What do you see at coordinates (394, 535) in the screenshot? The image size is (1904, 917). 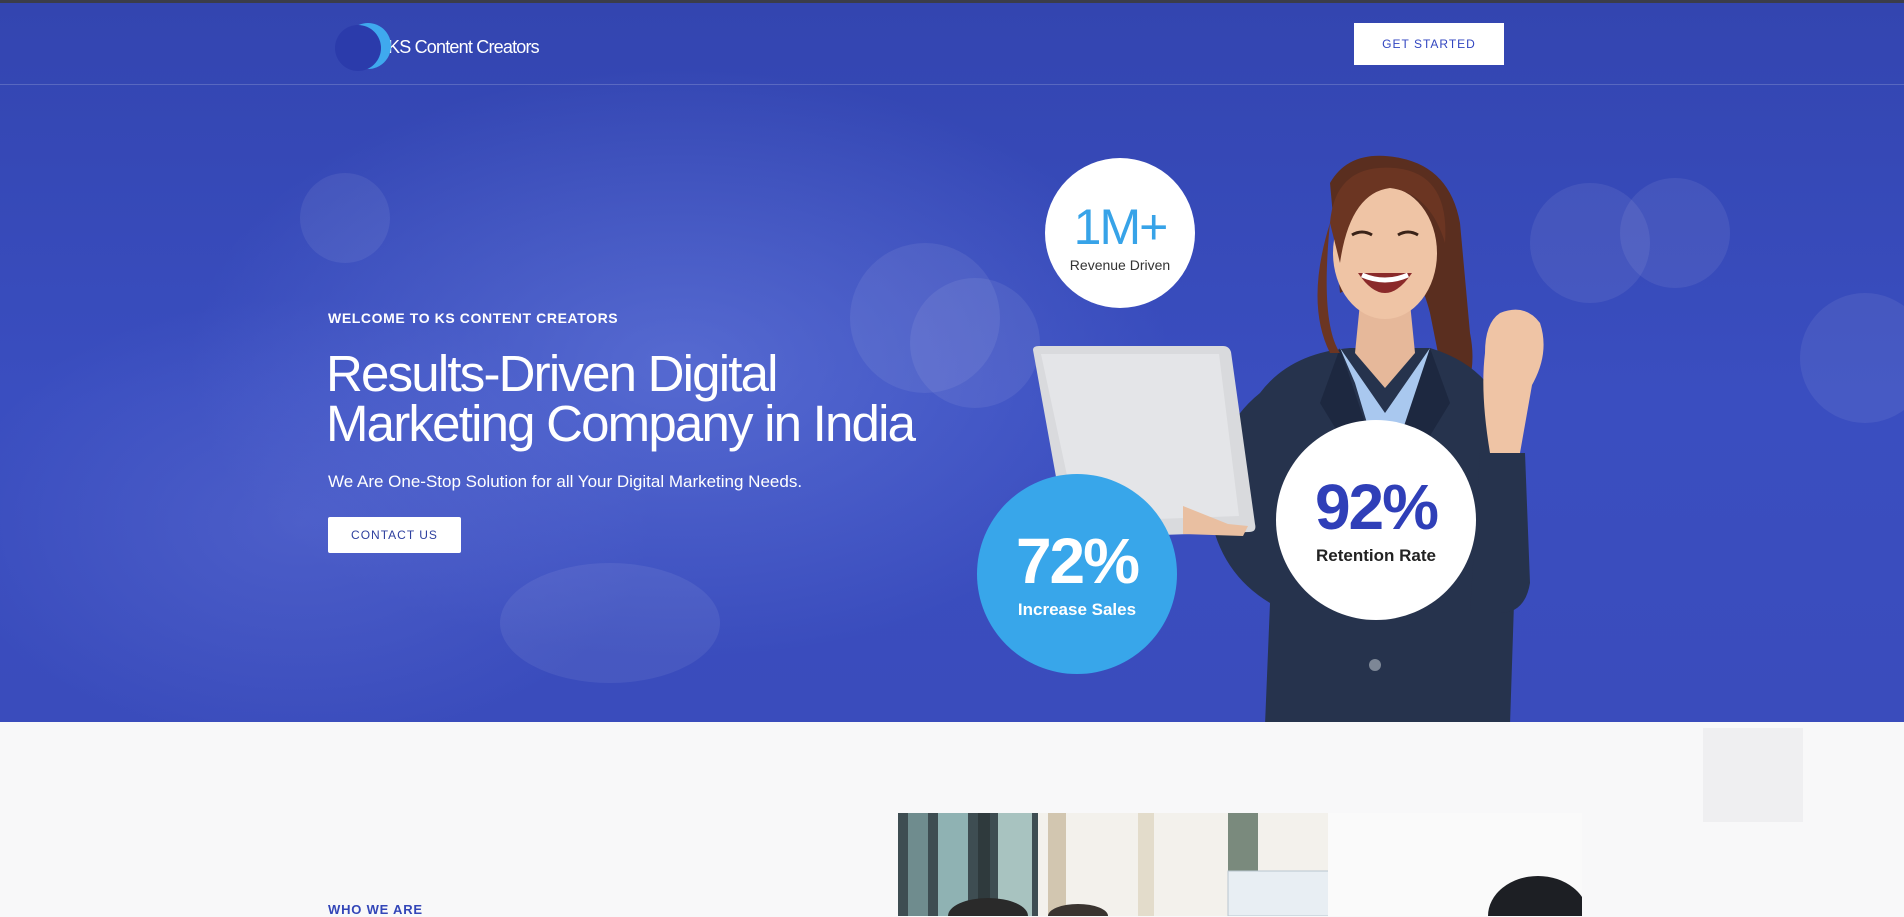 I see `contact-us-button: CONTACT US` at bounding box center [394, 535].